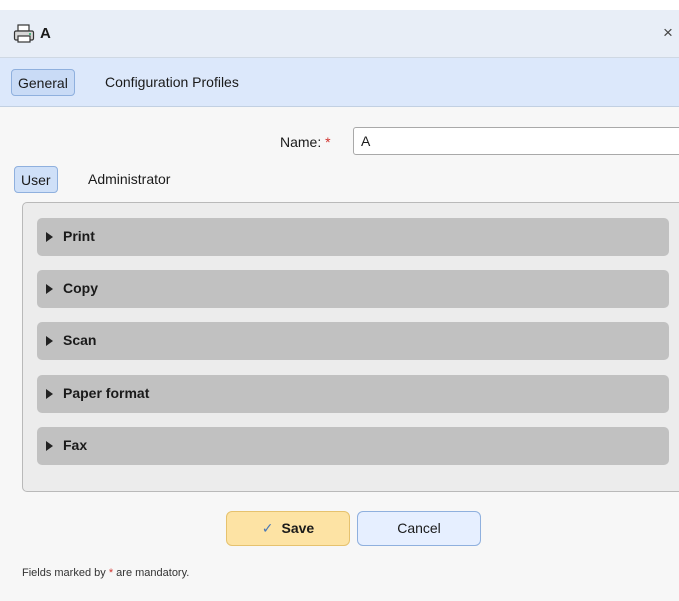  Describe the element at coordinates (75, 445) in the screenshot. I see `section-label: Fax` at that location.